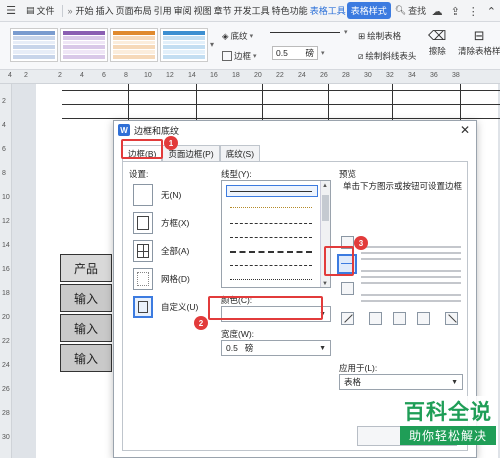 The image size is (500, 458). Describe the element at coordinates (358, 368) in the screenshot. I see `apply-to-label: 应用于(L):` at that location.